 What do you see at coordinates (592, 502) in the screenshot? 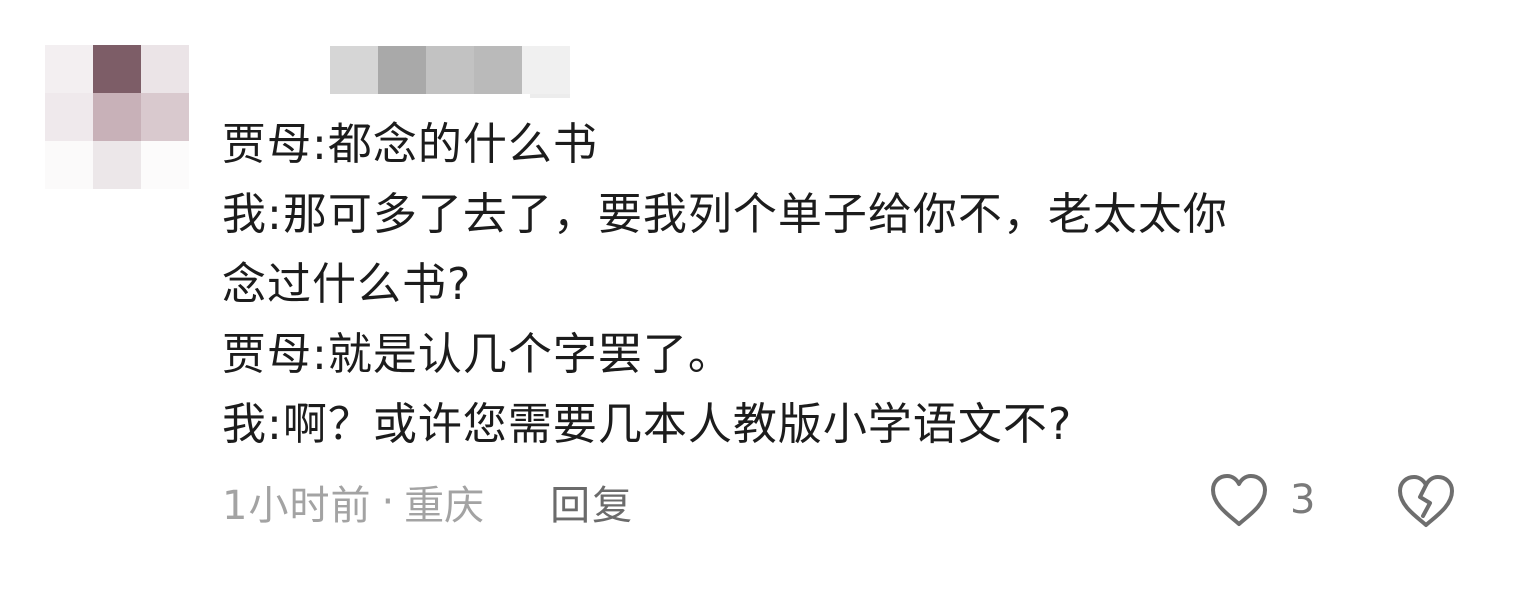
I see `reply-button: 回复` at bounding box center [592, 502].